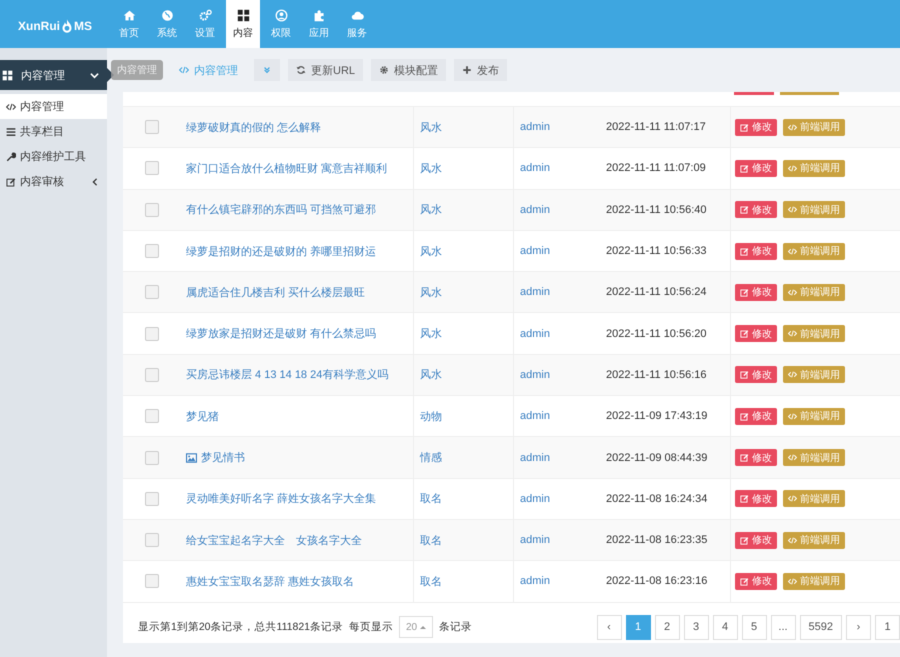 This screenshot has width=900, height=657. I want to click on page-button: ›, so click(858, 627).